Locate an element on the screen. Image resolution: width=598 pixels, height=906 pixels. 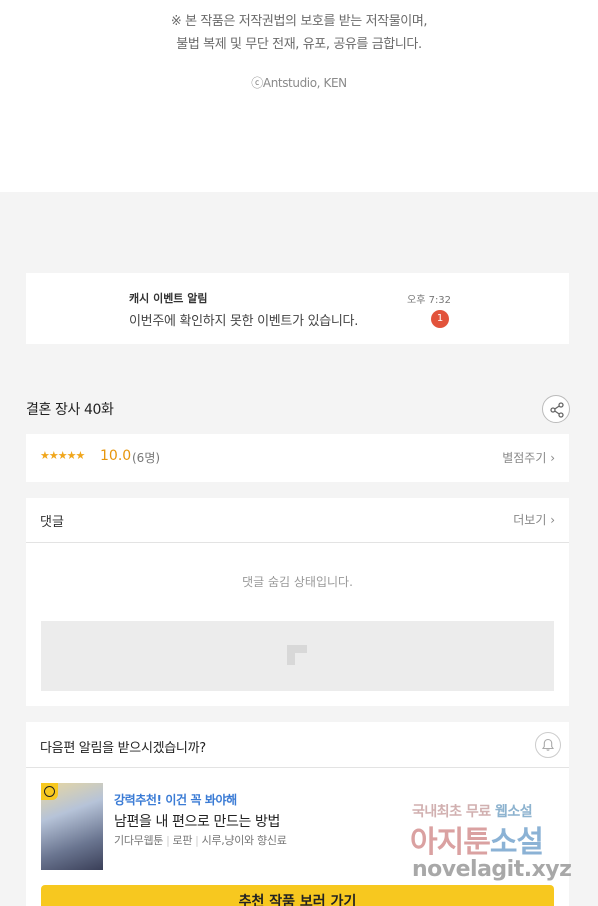
star-rating-icon: ★★★★★ is located at coordinates (62, 455).